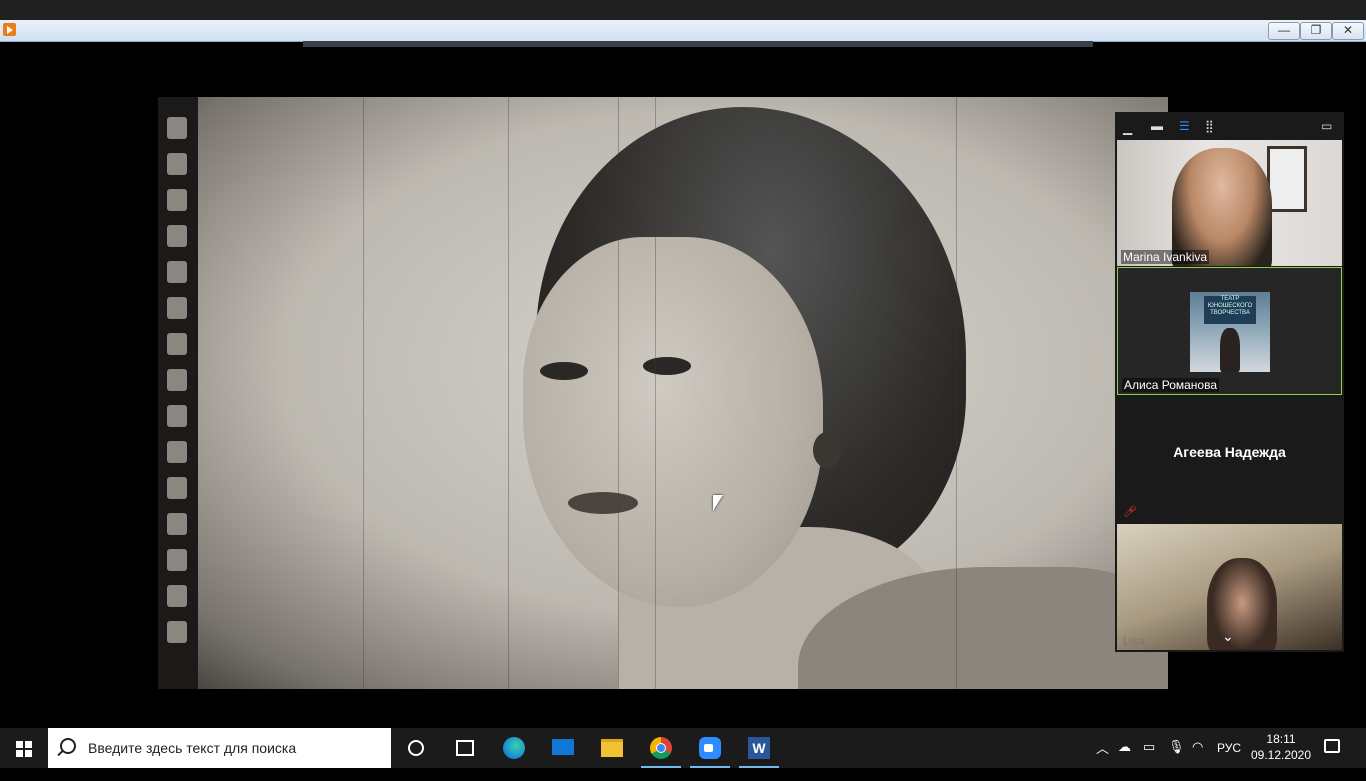 This screenshot has height=781, width=1366. I want to click on task-view-button, so click(464, 748).